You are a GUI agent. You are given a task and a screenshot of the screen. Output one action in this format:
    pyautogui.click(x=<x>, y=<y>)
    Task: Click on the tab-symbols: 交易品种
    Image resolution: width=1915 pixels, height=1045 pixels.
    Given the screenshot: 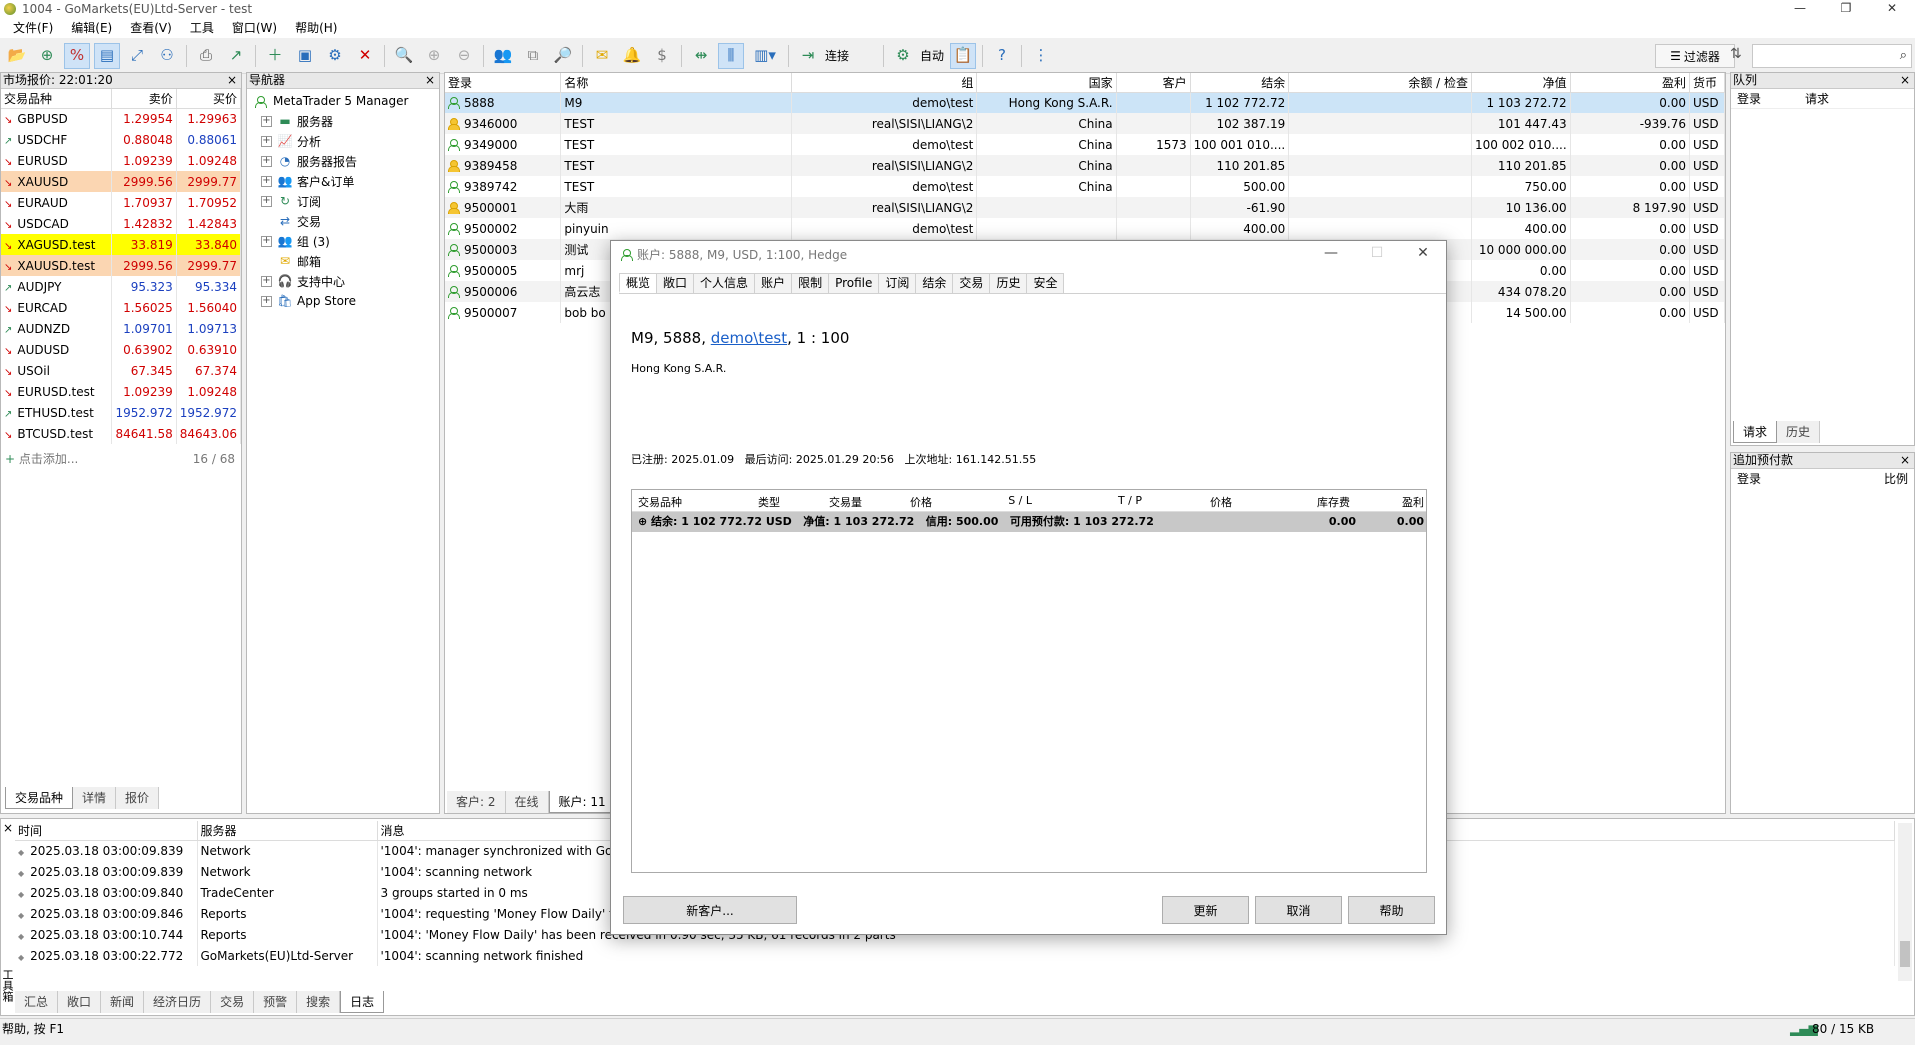 What is the action you would take?
    pyautogui.click(x=39, y=798)
    